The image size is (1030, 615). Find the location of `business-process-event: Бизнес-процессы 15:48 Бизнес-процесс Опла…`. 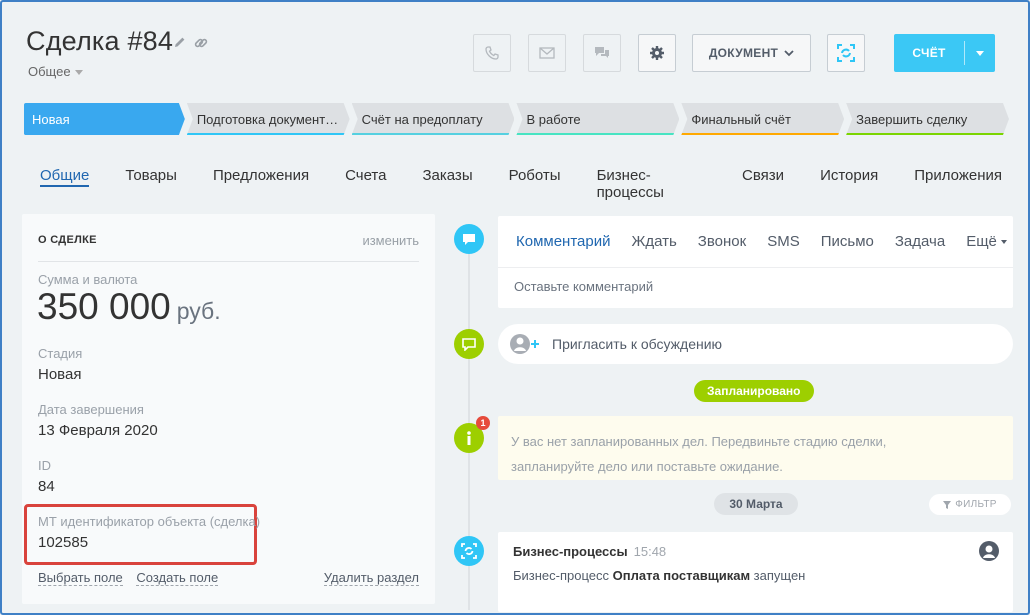

business-process-event: Бизнес-процессы 15:48 Бизнес-процесс Опла… is located at coordinates (755, 572).